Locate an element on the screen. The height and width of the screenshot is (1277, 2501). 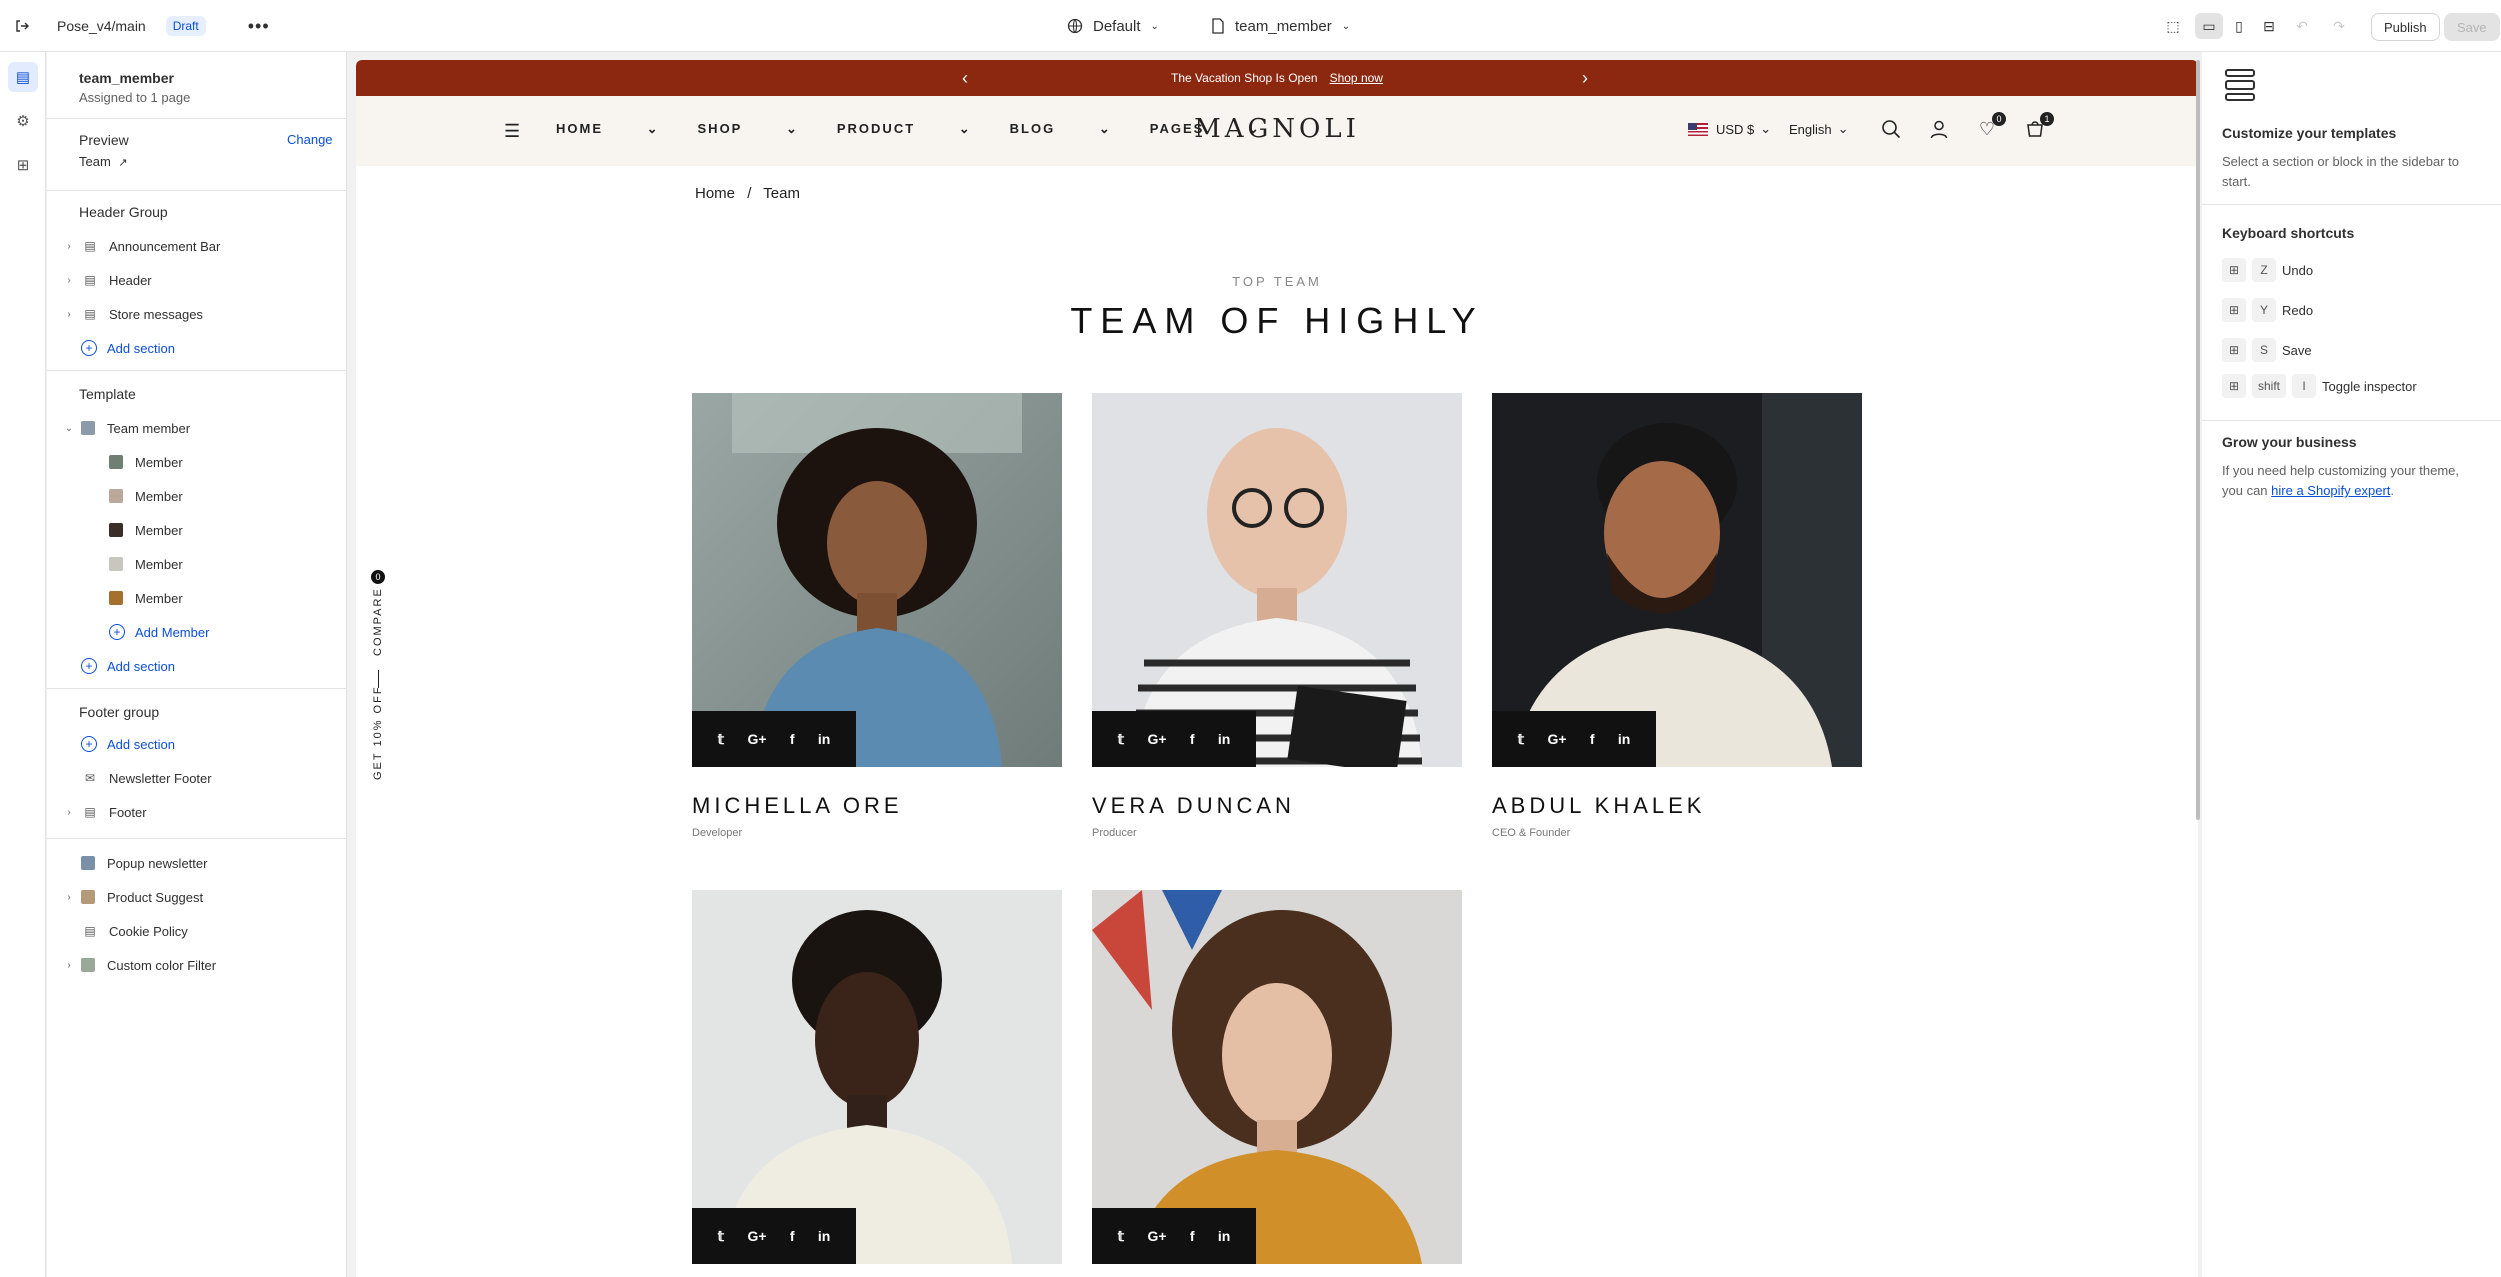
breadcrumb-home: Home is located at coordinates (715, 193).